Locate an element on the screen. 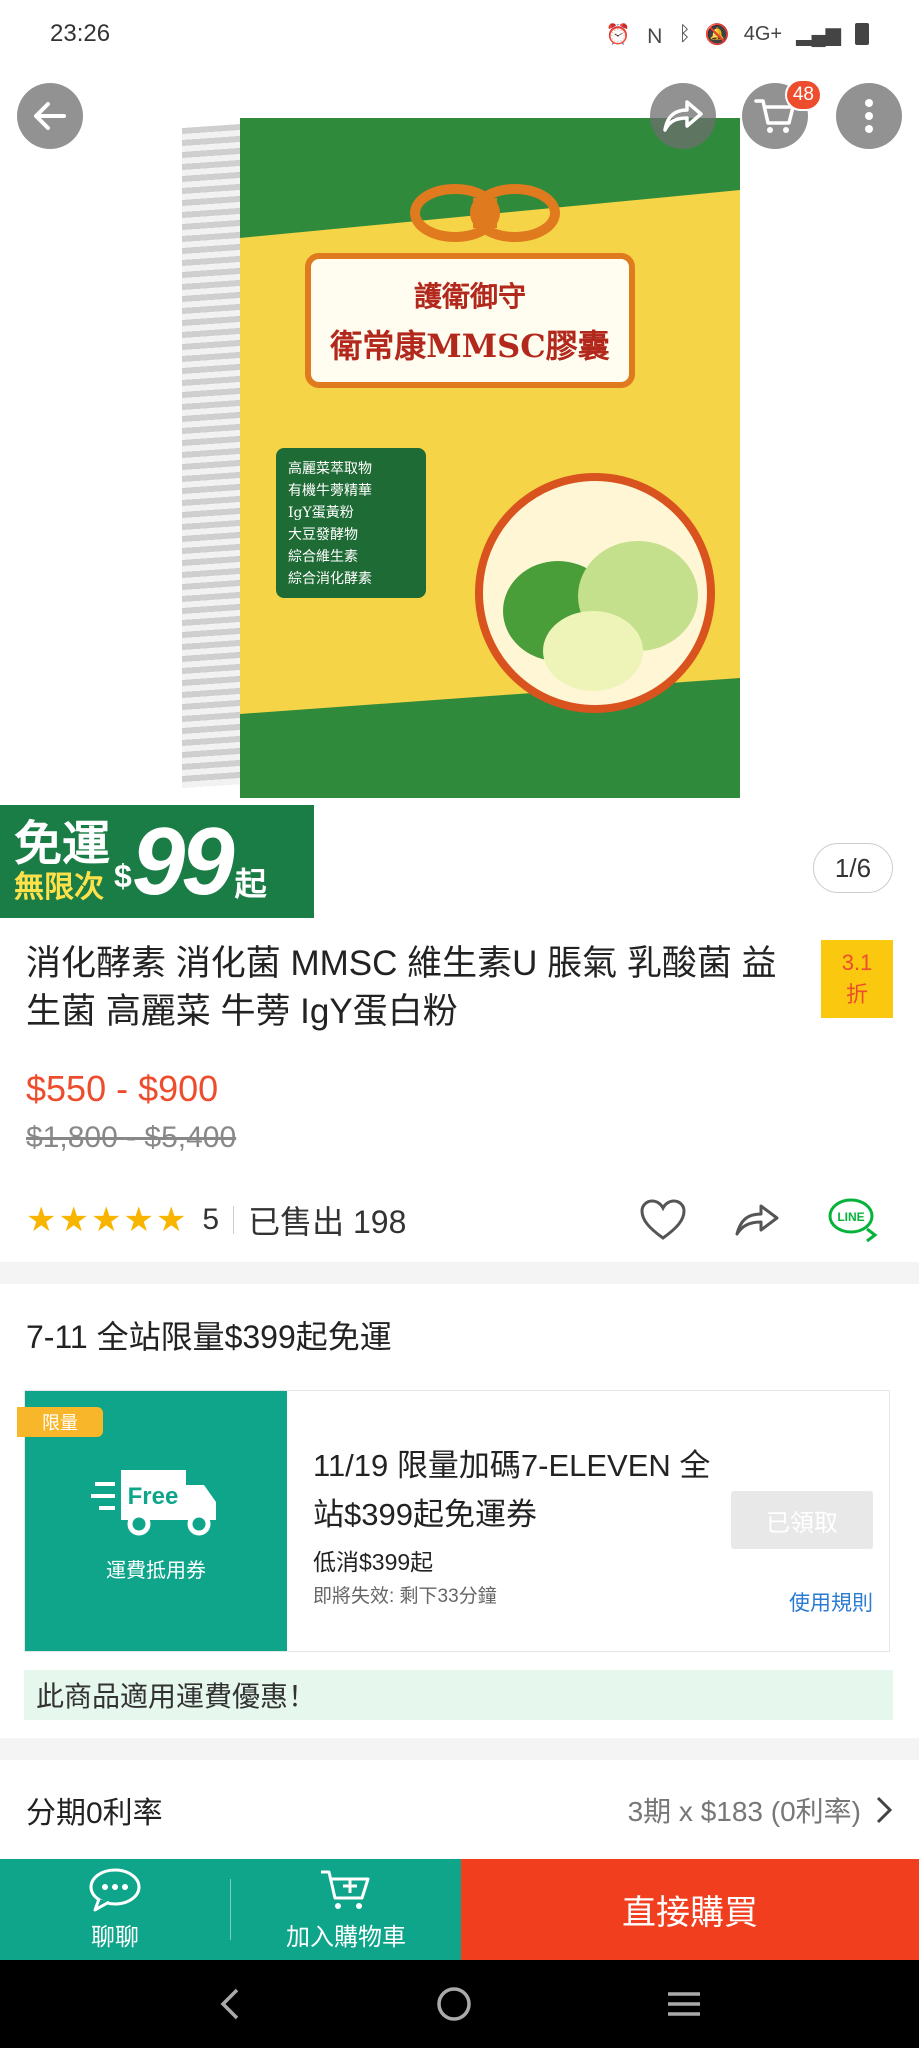  box-label-line2: 衛常康MMSC膠囊 is located at coordinates (470, 345).